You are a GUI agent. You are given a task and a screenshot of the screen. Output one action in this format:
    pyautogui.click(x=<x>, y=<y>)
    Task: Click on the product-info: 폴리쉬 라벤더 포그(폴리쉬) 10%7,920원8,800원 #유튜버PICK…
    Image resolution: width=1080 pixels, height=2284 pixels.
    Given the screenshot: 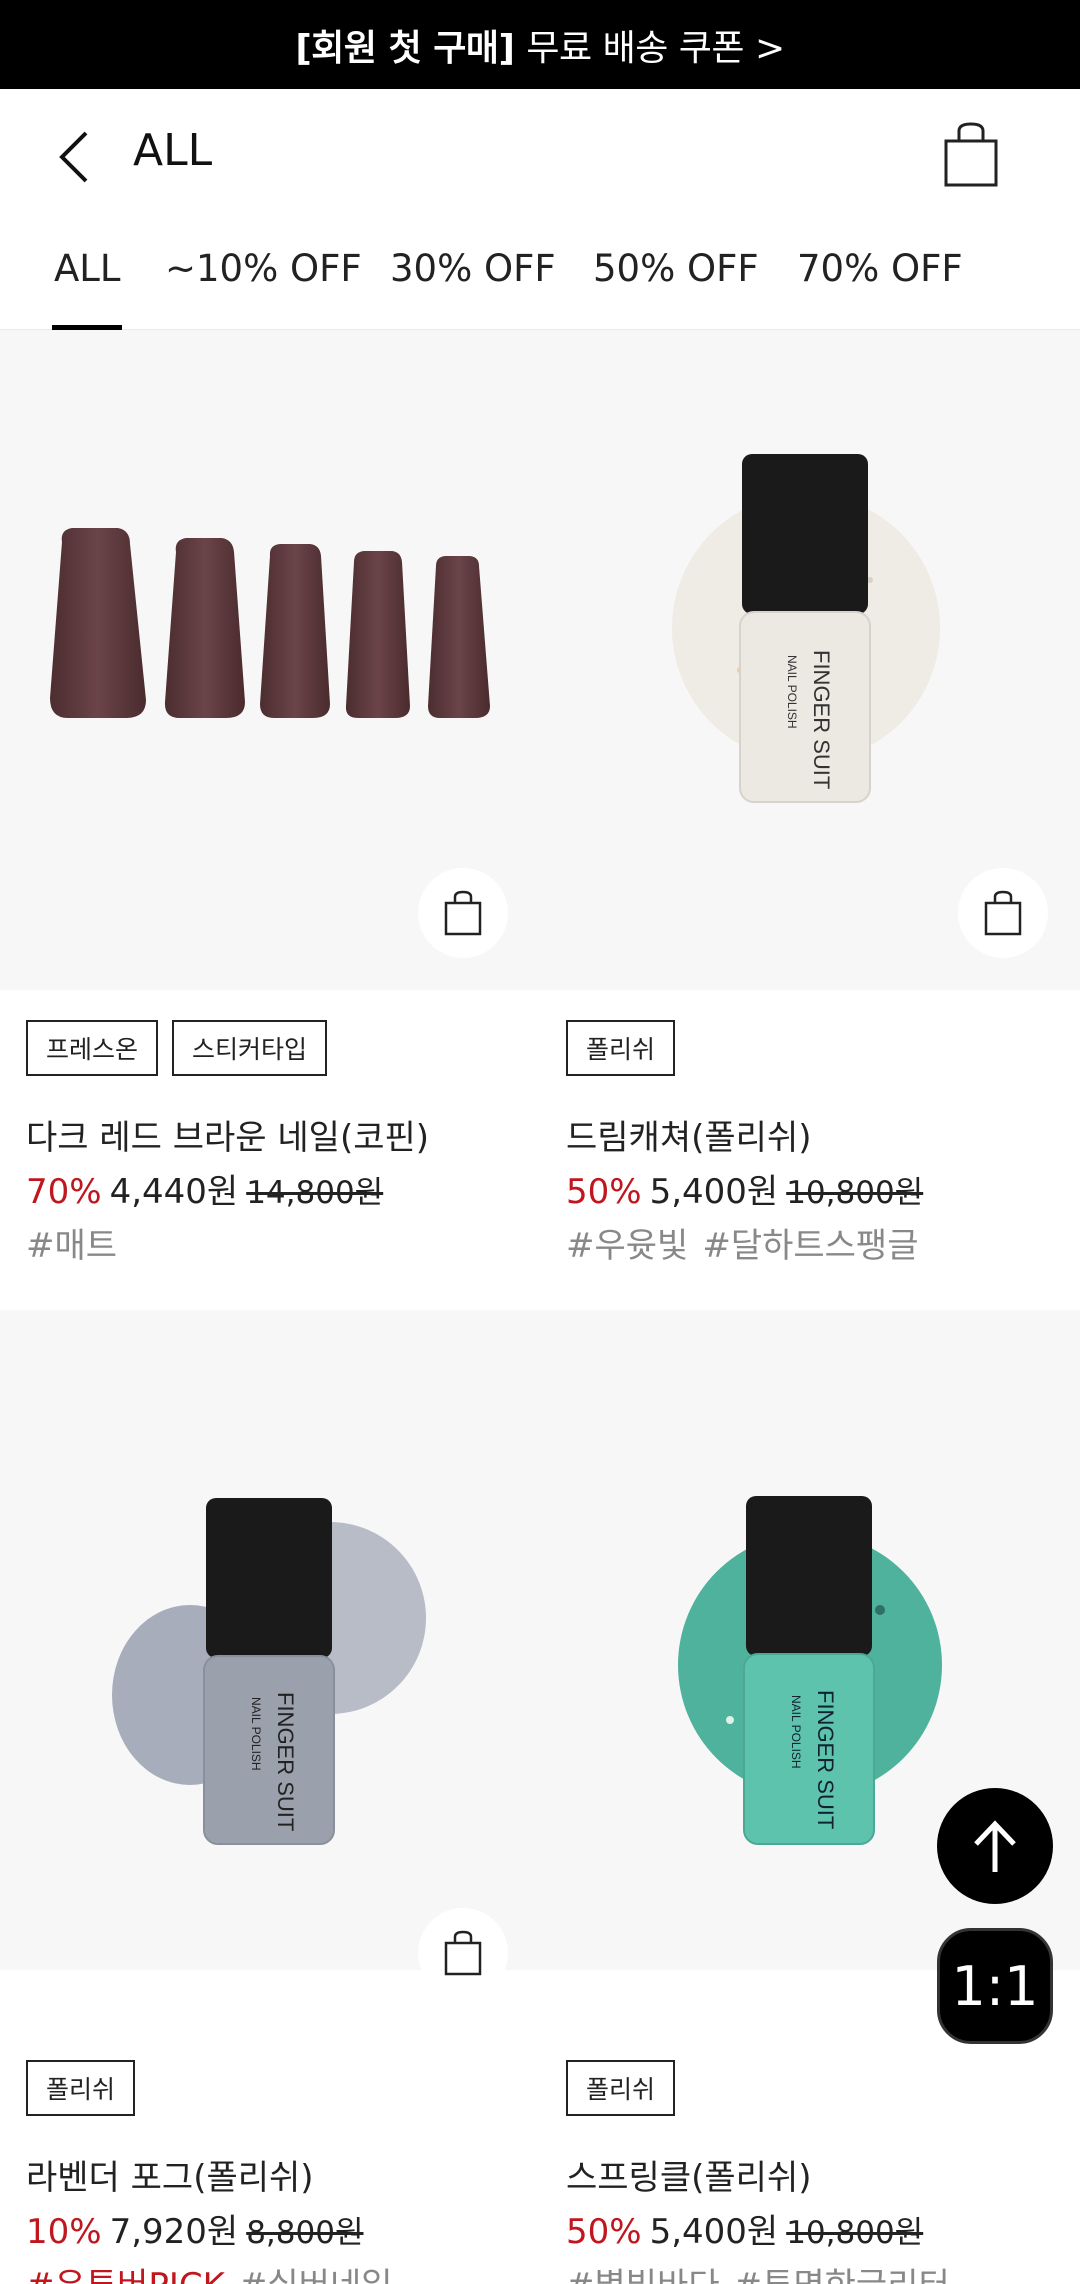 What is the action you would take?
    pyautogui.click(x=270, y=2157)
    